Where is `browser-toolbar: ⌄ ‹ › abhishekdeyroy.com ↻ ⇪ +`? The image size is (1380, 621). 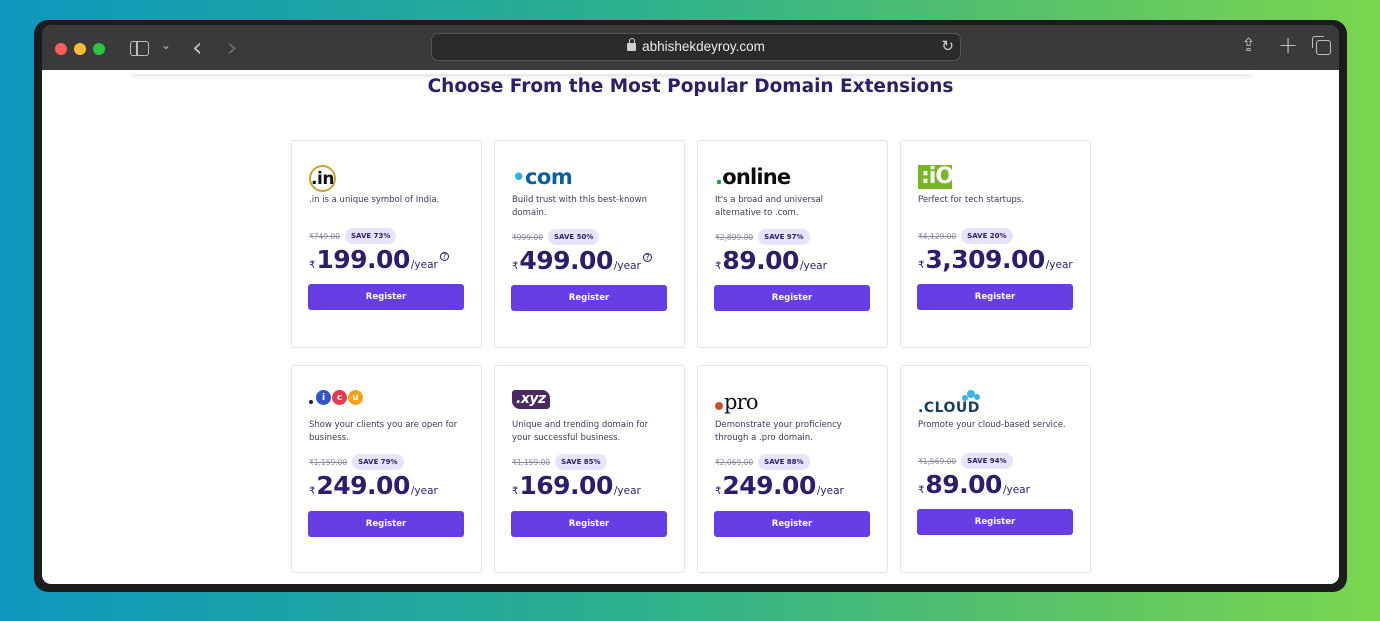
browser-toolbar: ⌄ ‹ › abhishekdeyroy.com ↻ ⇪ + is located at coordinates (690, 47).